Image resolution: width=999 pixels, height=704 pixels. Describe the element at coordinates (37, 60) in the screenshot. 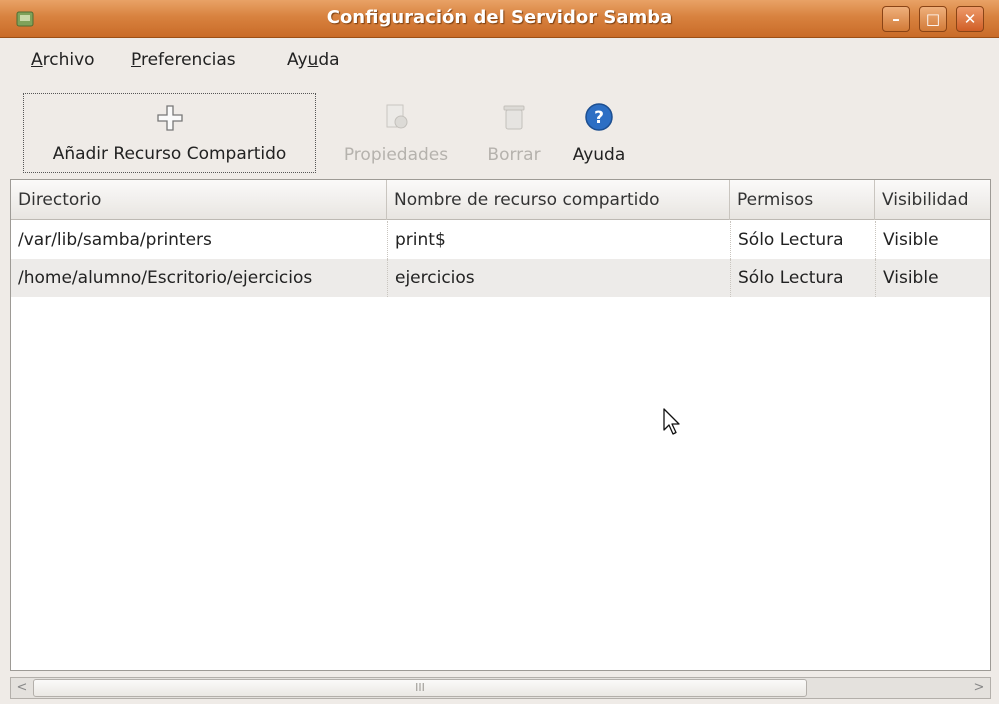

I see `menu-archivo-mnemonic: A` at that location.